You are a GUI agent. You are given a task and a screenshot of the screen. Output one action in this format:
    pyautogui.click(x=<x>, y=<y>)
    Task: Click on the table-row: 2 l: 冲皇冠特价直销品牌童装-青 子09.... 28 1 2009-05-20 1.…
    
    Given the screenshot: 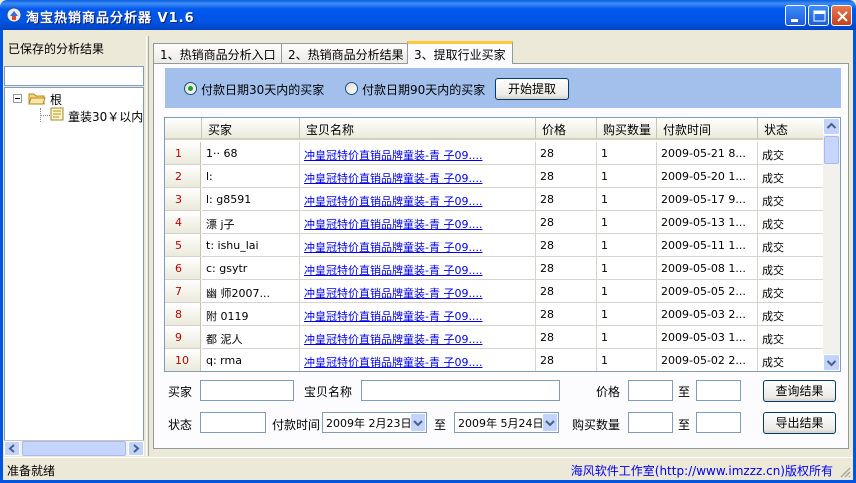 What is the action you would take?
    pyautogui.click(x=495, y=176)
    